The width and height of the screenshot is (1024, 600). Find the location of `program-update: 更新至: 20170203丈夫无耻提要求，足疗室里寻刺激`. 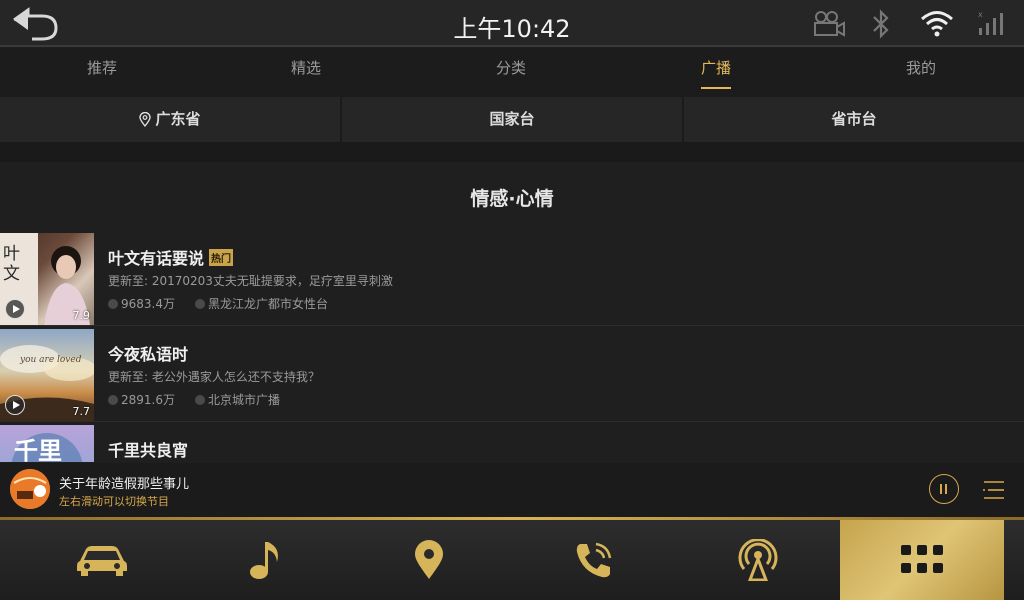

program-update: 更新至: 20170203丈夫无耻提要求，足疗室里寻刺激 is located at coordinates (250, 281).